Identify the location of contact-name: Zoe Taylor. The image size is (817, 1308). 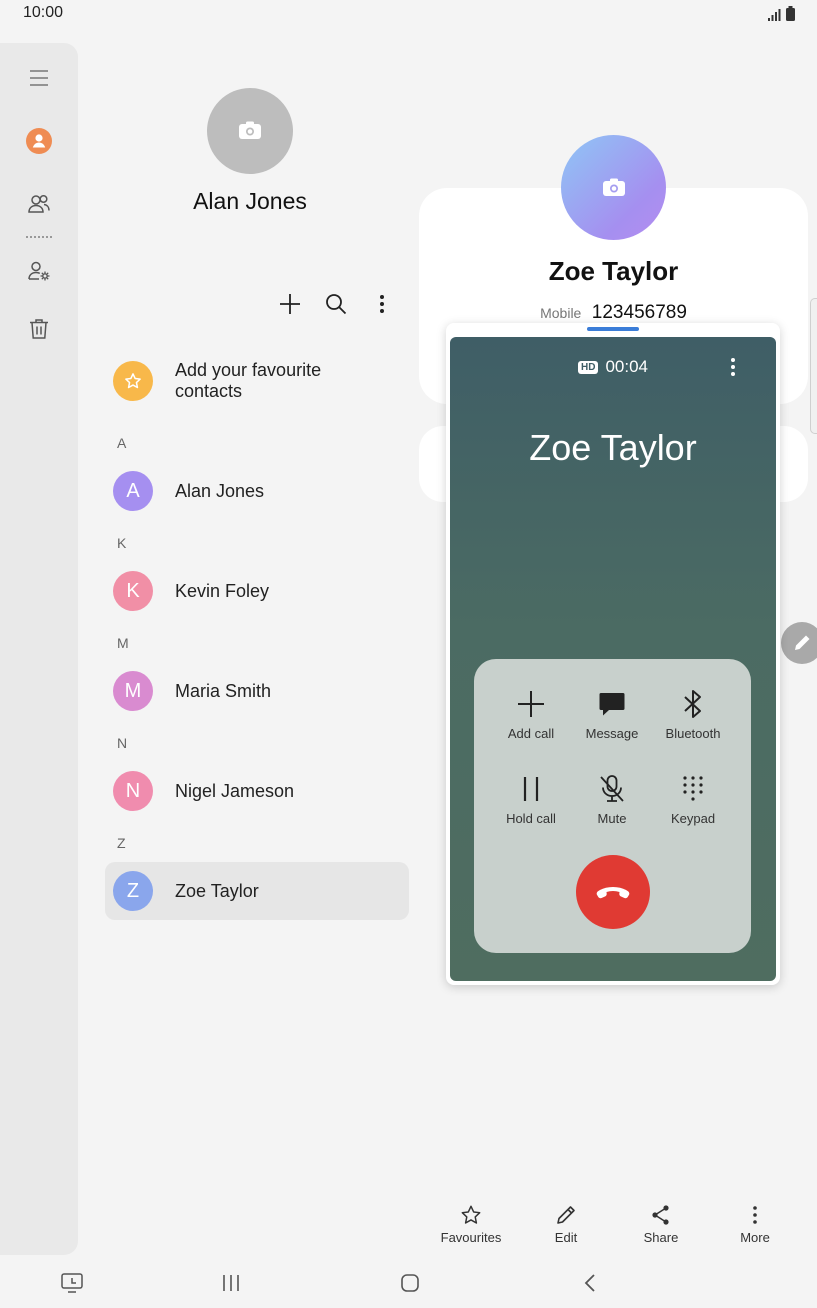
(217, 890).